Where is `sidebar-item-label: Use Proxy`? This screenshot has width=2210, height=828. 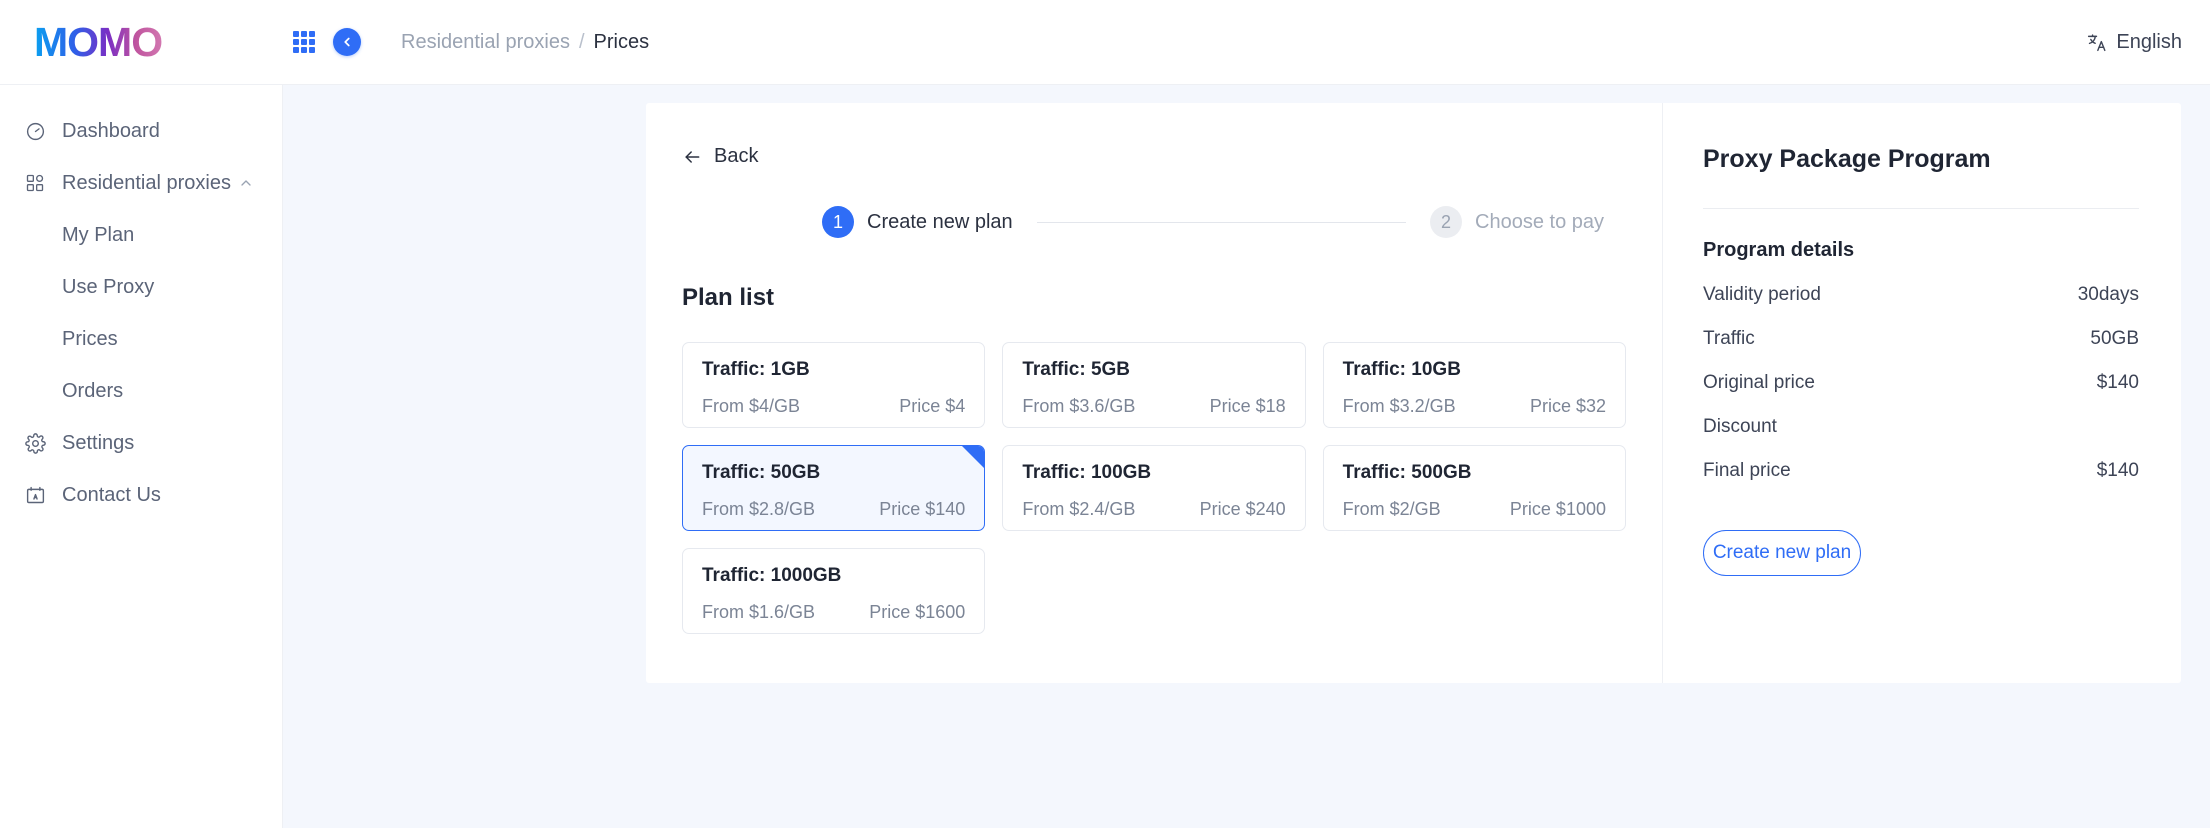 sidebar-item-label: Use Proxy is located at coordinates (108, 286).